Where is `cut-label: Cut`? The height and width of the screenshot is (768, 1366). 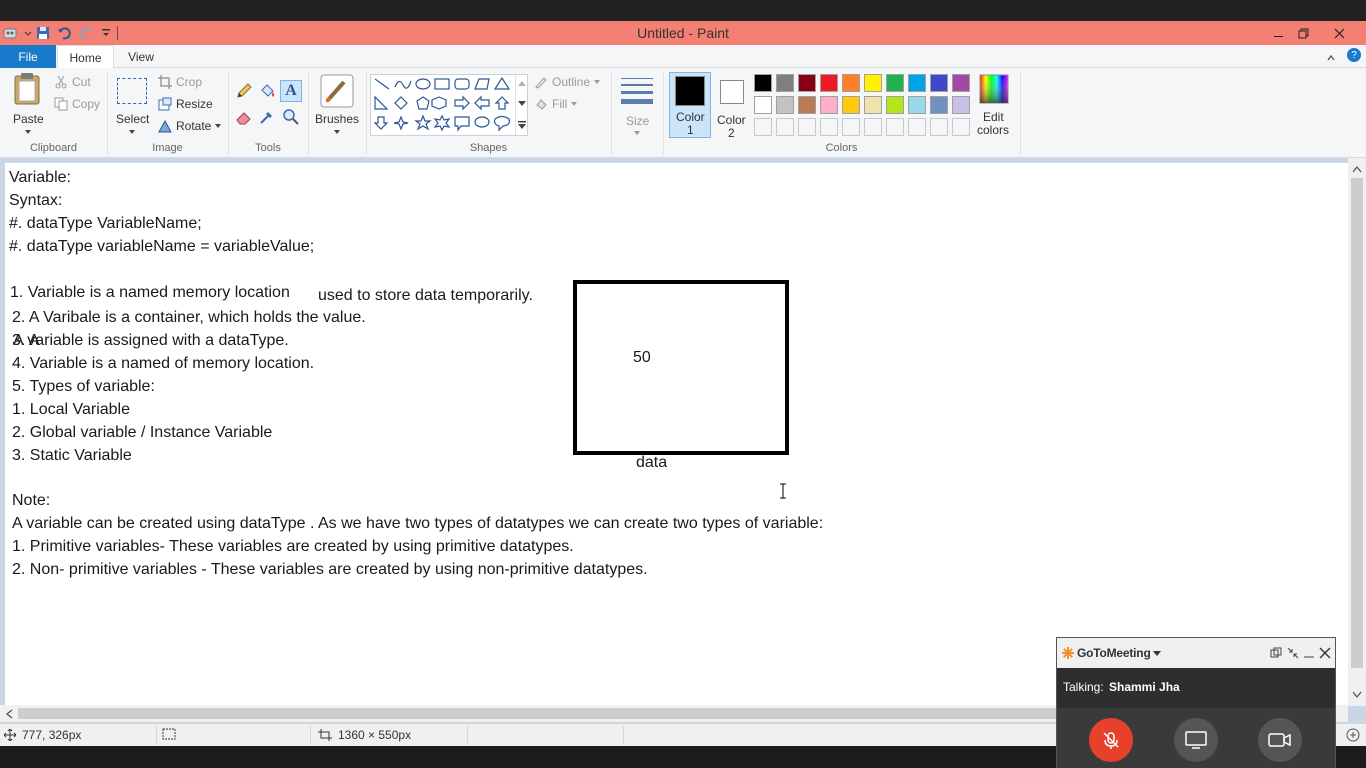 cut-label: Cut is located at coordinates (81, 82).